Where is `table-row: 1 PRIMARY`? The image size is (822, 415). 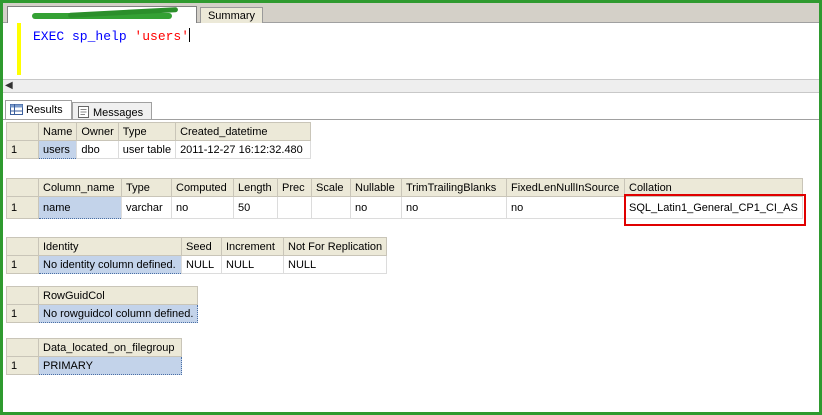
table-row: 1 PRIMARY is located at coordinates (94, 365).